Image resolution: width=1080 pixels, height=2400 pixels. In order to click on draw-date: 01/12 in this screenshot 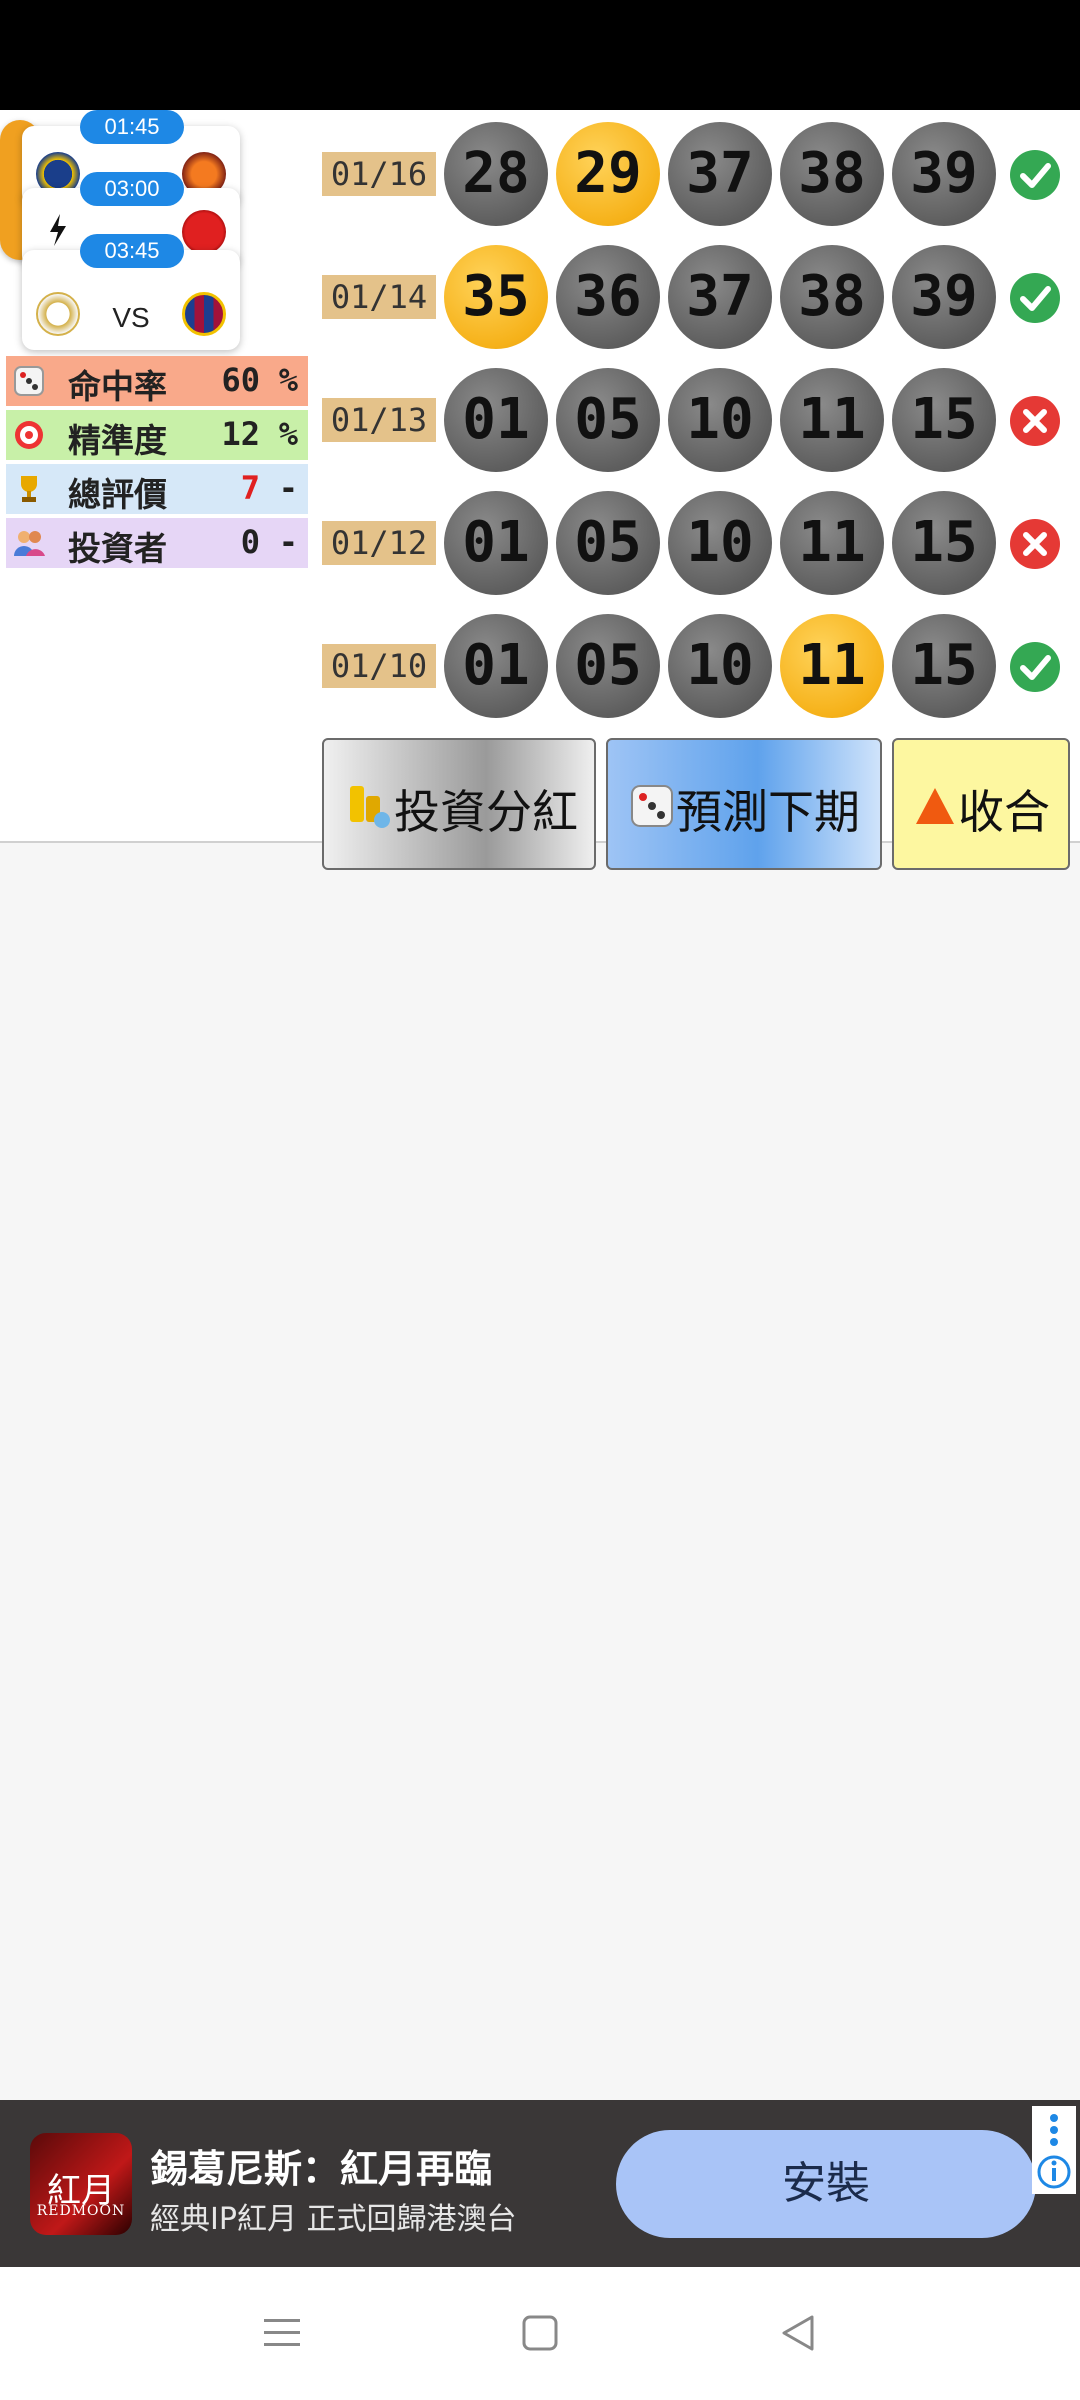, I will do `click(379, 543)`.